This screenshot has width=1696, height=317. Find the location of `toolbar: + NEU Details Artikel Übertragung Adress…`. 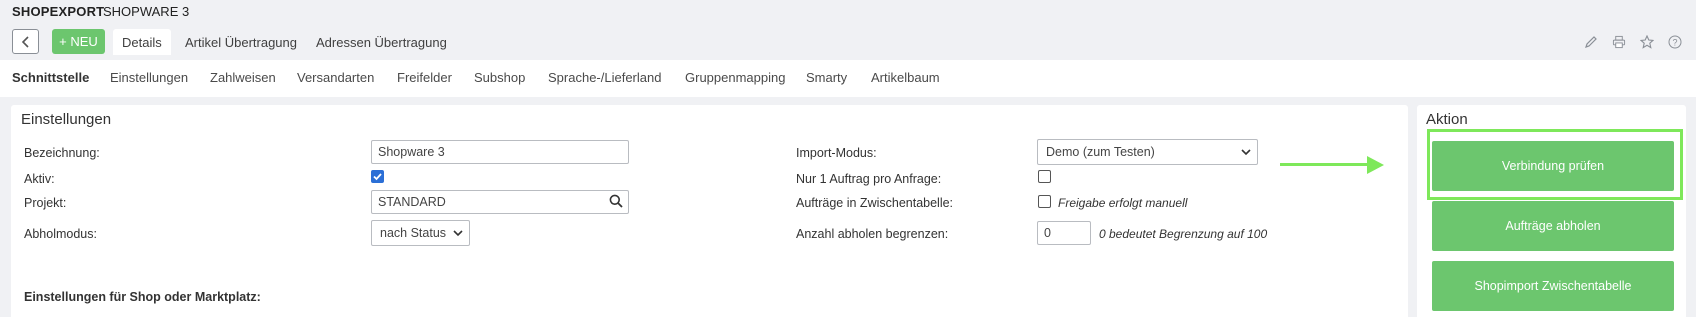

toolbar: + NEU Details Artikel Übertragung Adress… is located at coordinates (848, 43).